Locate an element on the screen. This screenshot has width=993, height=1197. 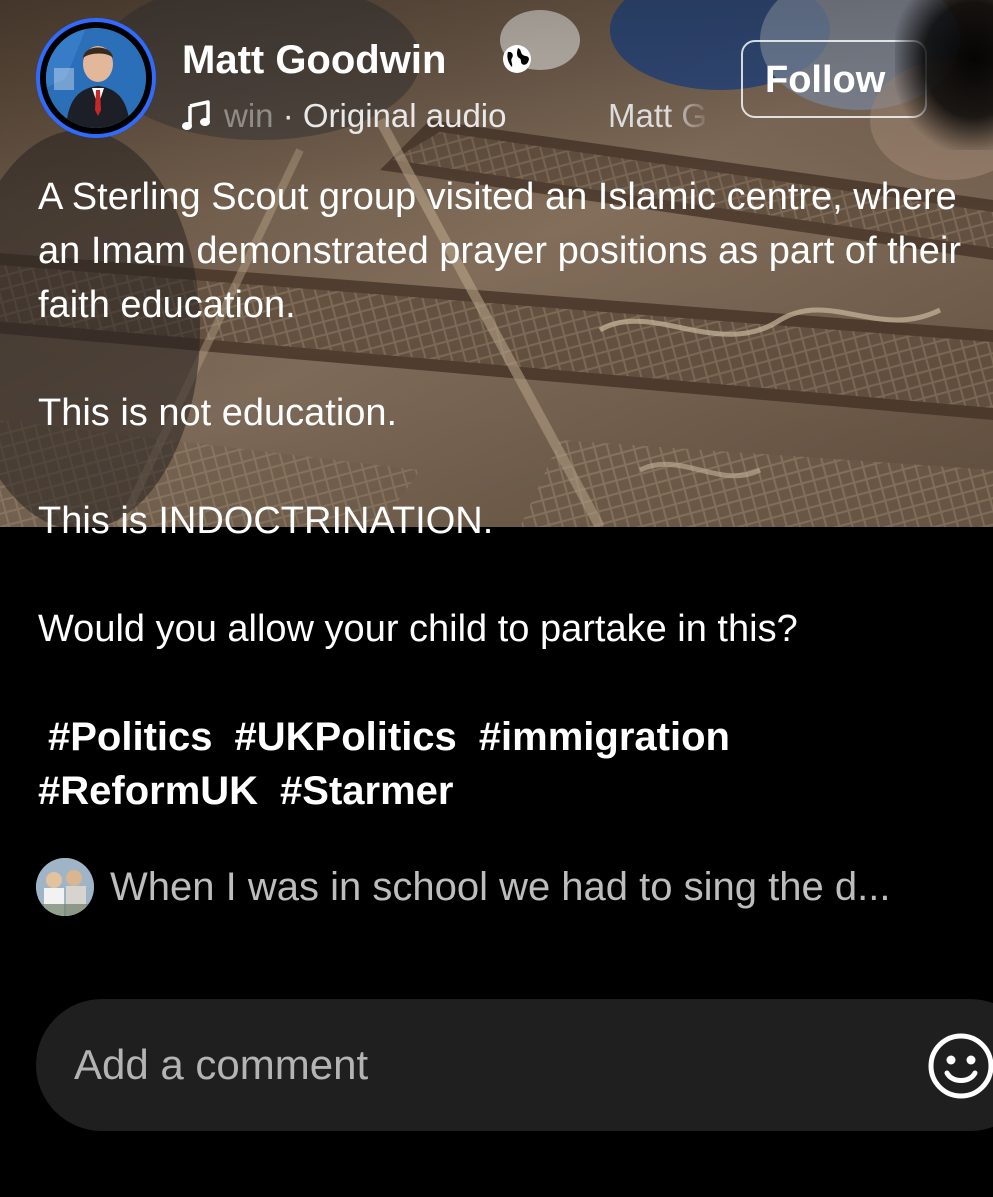
emoji-smile-icon is located at coordinates (959, 1066).